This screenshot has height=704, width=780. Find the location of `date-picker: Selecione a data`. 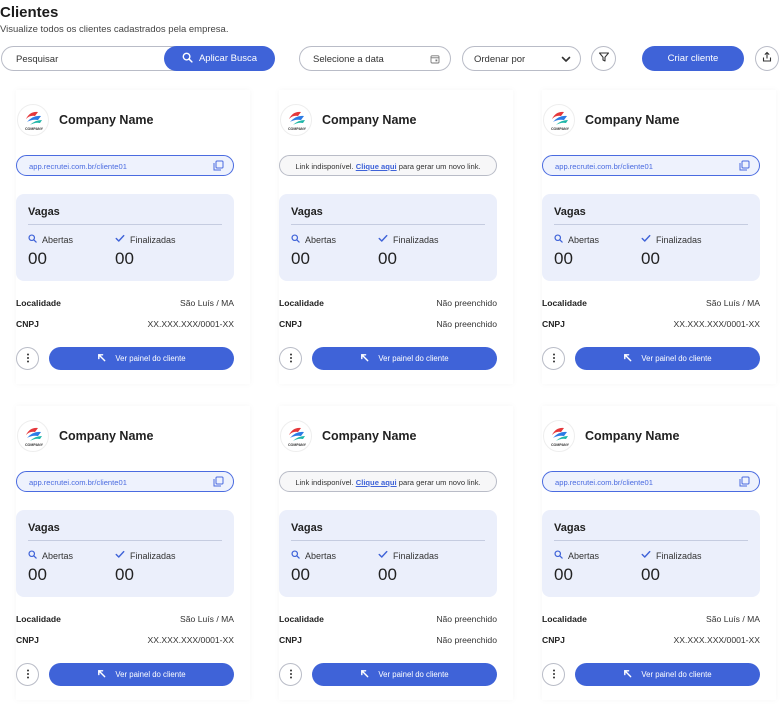

date-picker: Selecione a data is located at coordinates (375, 58).